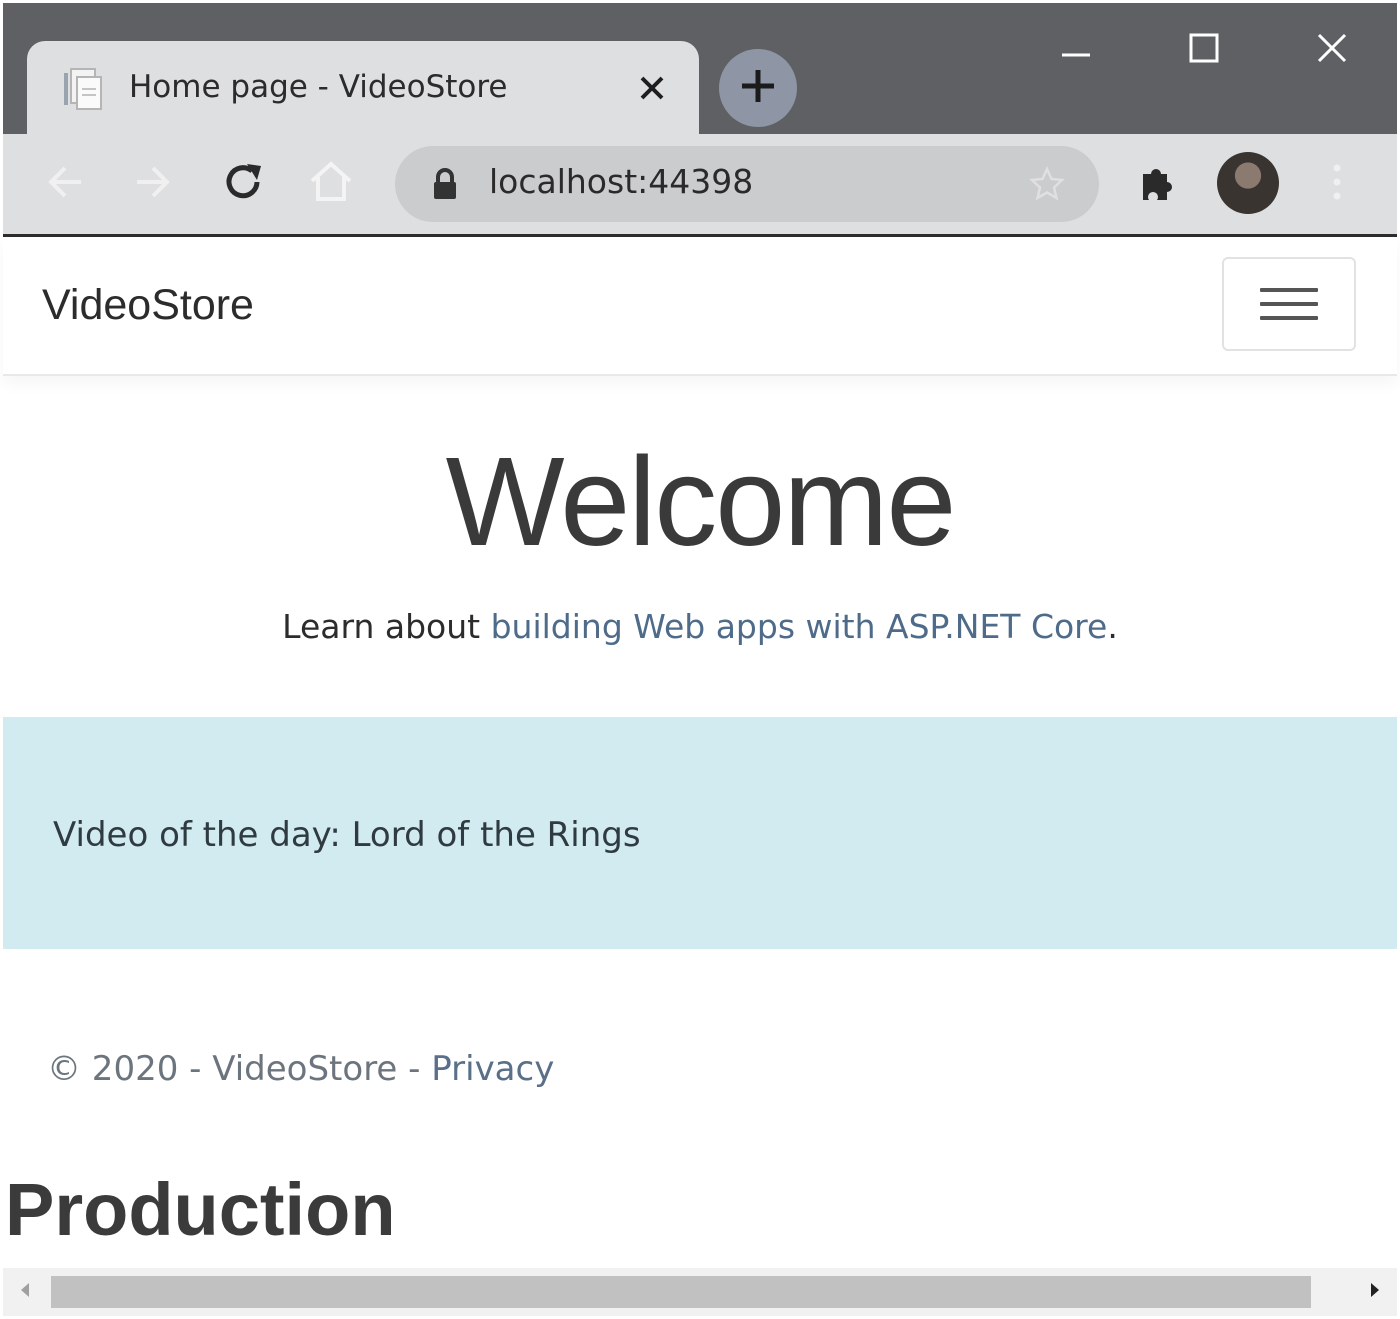 The width and height of the screenshot is (1400, 1319). Describe the element at coordinates (239, 1069) in the screenshot. I see `footer-copyright: © 2020 - VideoStore -` at that location.